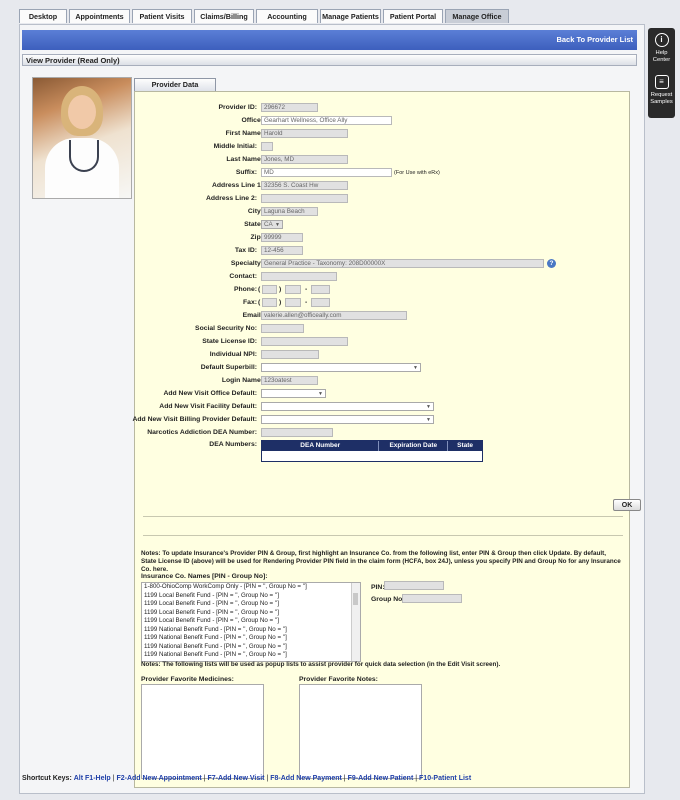 The image size is (680, 800). Describe the element at coordinates (43, 16) in the screenshot. I see `tab-desktop: Desktop` at that location.